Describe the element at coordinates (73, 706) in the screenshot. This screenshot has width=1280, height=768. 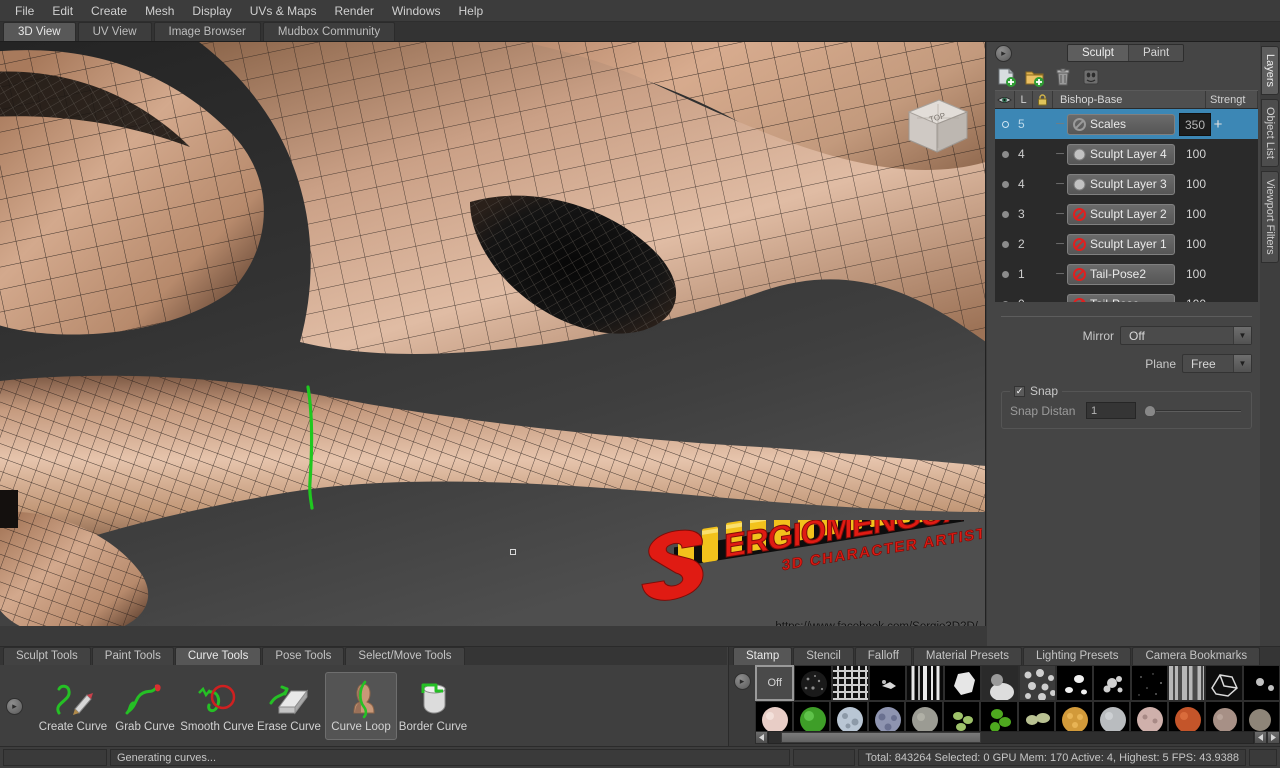
I see `tool-create-curve: Create Curve` at that location.